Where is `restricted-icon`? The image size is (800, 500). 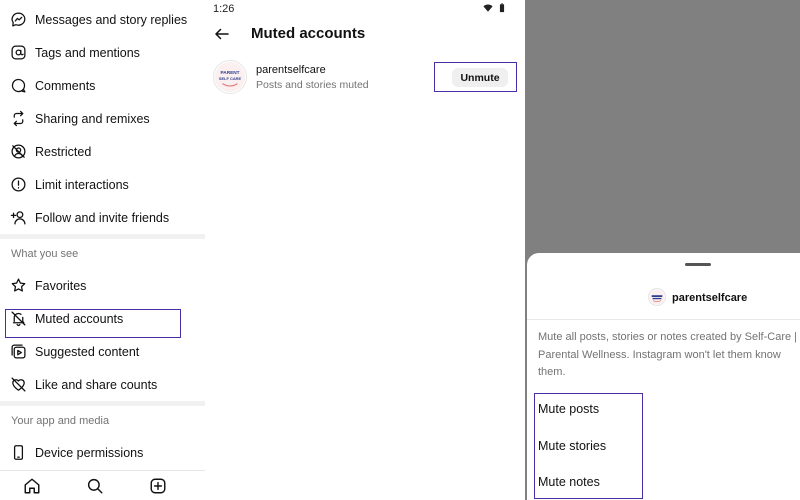
restricted-icon is located at coordinates (18, 152).